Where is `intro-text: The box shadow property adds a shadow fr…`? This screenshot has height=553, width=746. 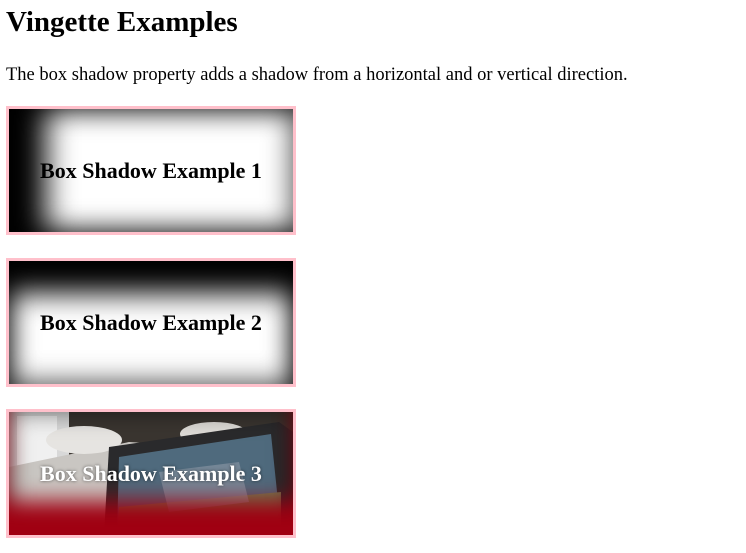 intro-text: The box shadow property adds a shadow fr… is located at coordinates (317, 75).